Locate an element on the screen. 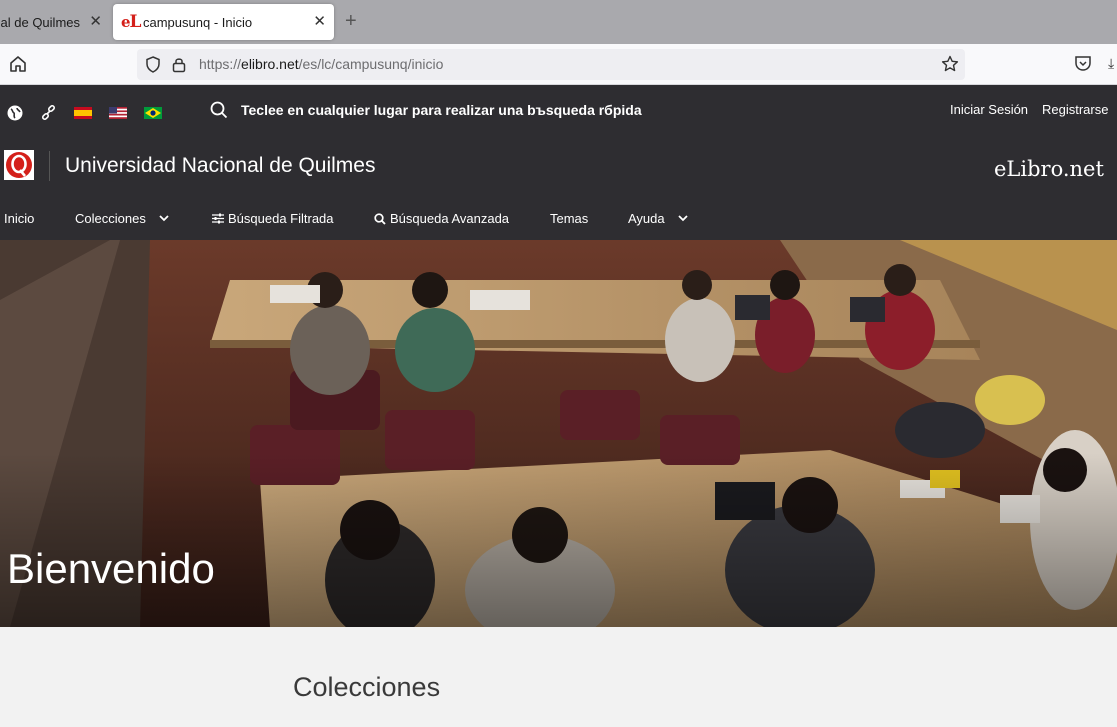 This screenshot has height=727, width=1117. pocket-icon is located at coordinates (1083, 63).